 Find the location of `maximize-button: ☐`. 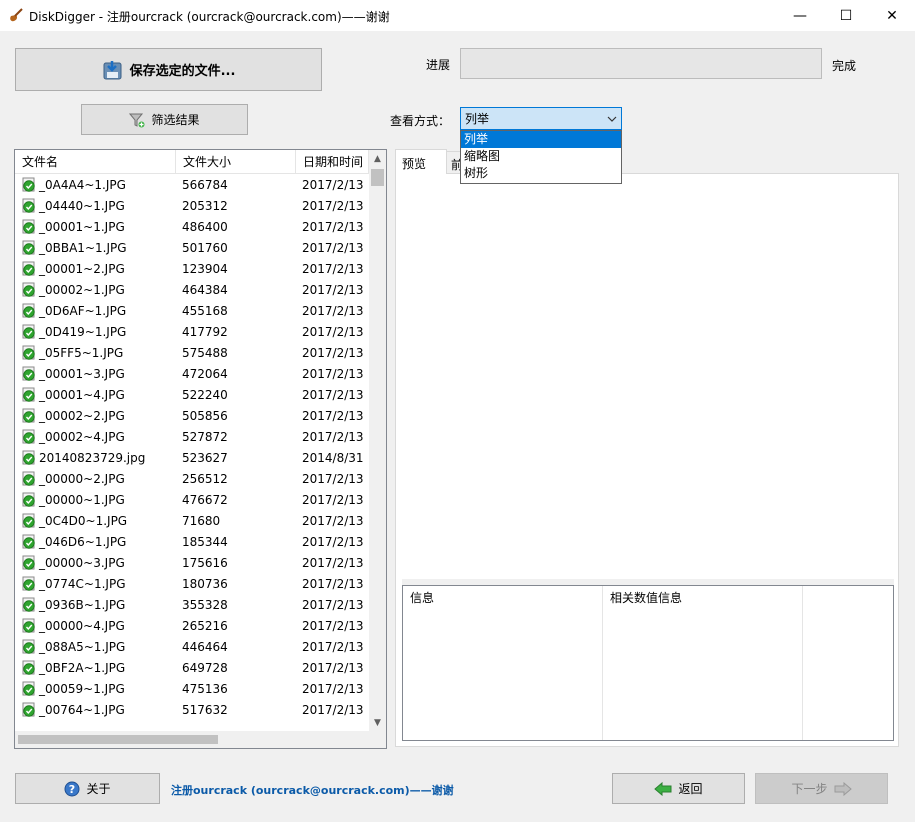

maximize-button: ☐ is located at coordinates (846, 15).